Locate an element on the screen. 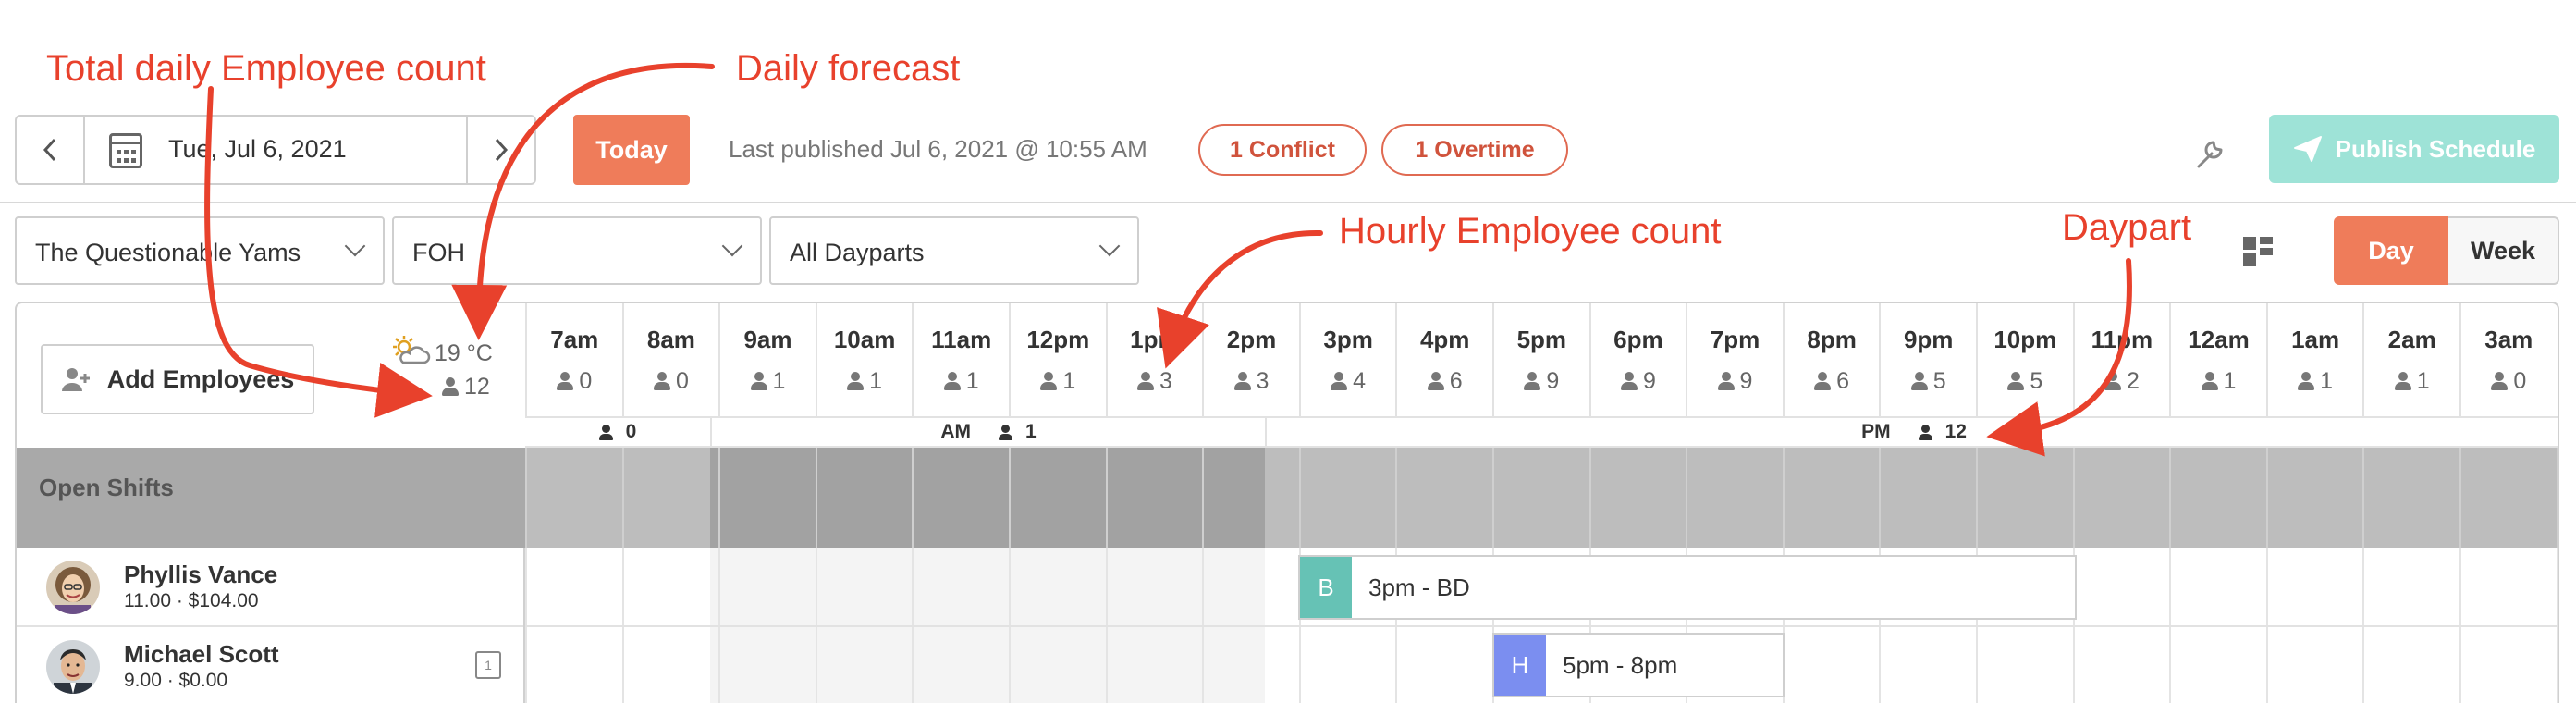 This screenshot has width=2576, height=703. dayparts-select-value: All Dayparts is located at coordinates (857, 252).